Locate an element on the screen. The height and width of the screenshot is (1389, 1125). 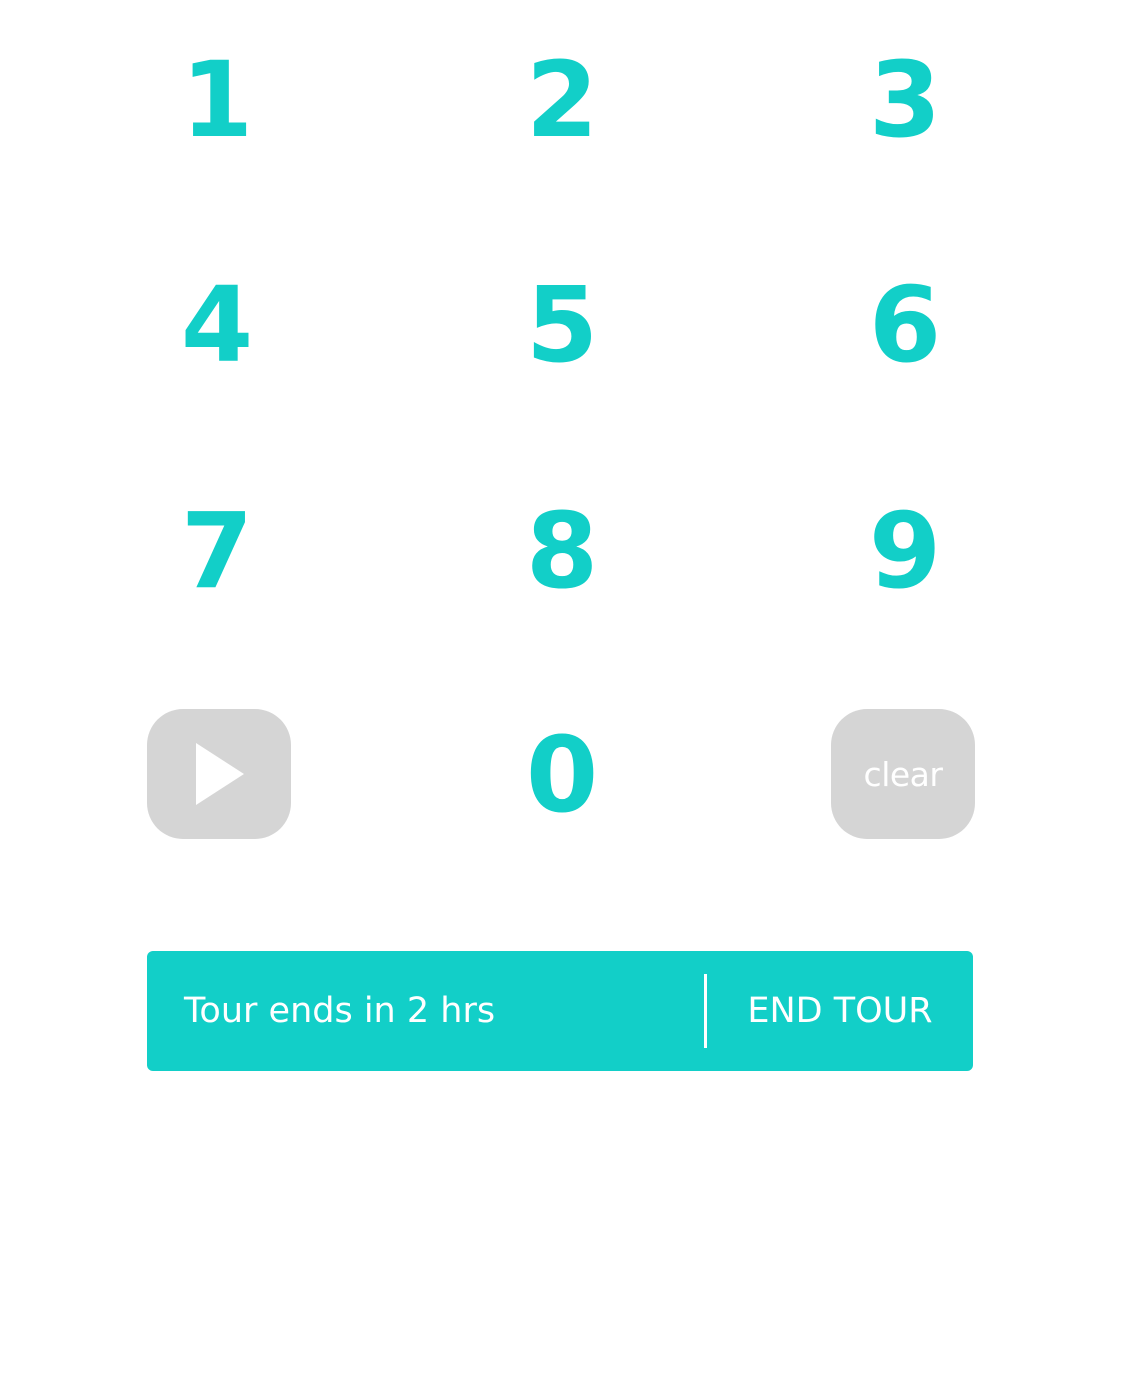
key-0: 0 is located at coordinates (562, 775).